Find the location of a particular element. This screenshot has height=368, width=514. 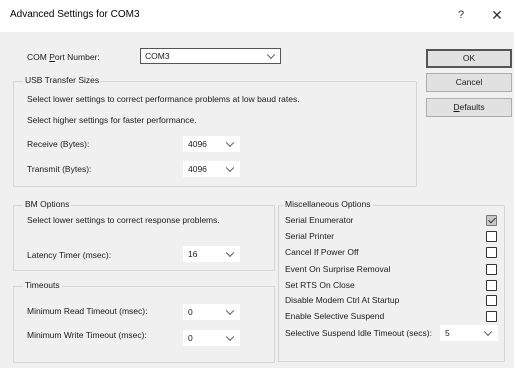

serial-enumerator-checkbox is located at coordinates (491, 220).